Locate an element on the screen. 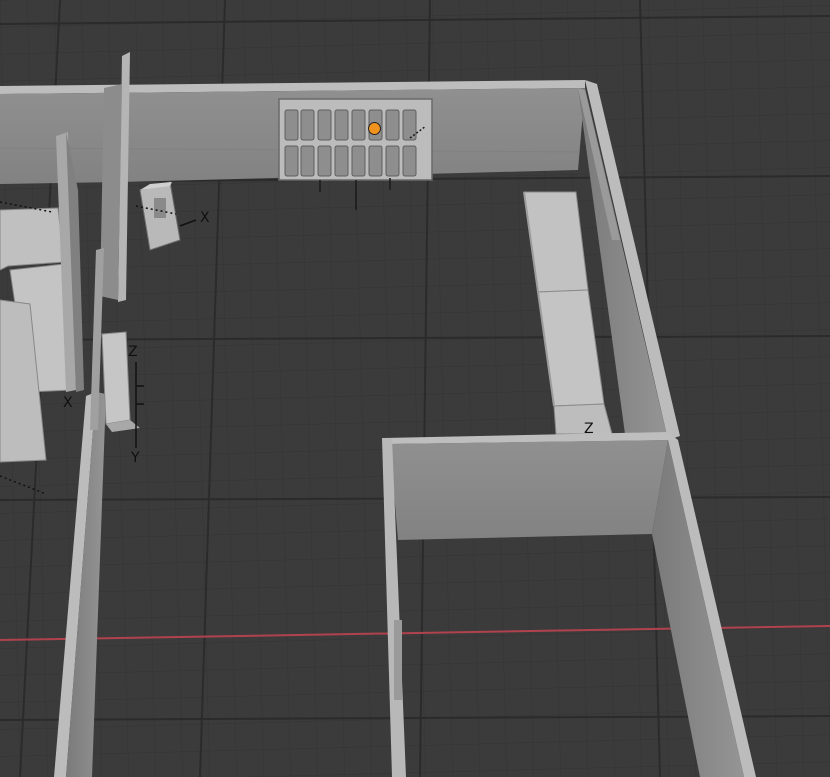 Image resolution: width=830 pixels, height=777 pixels. locker-y-axis-label: Y is located at coordinates (135, 458).